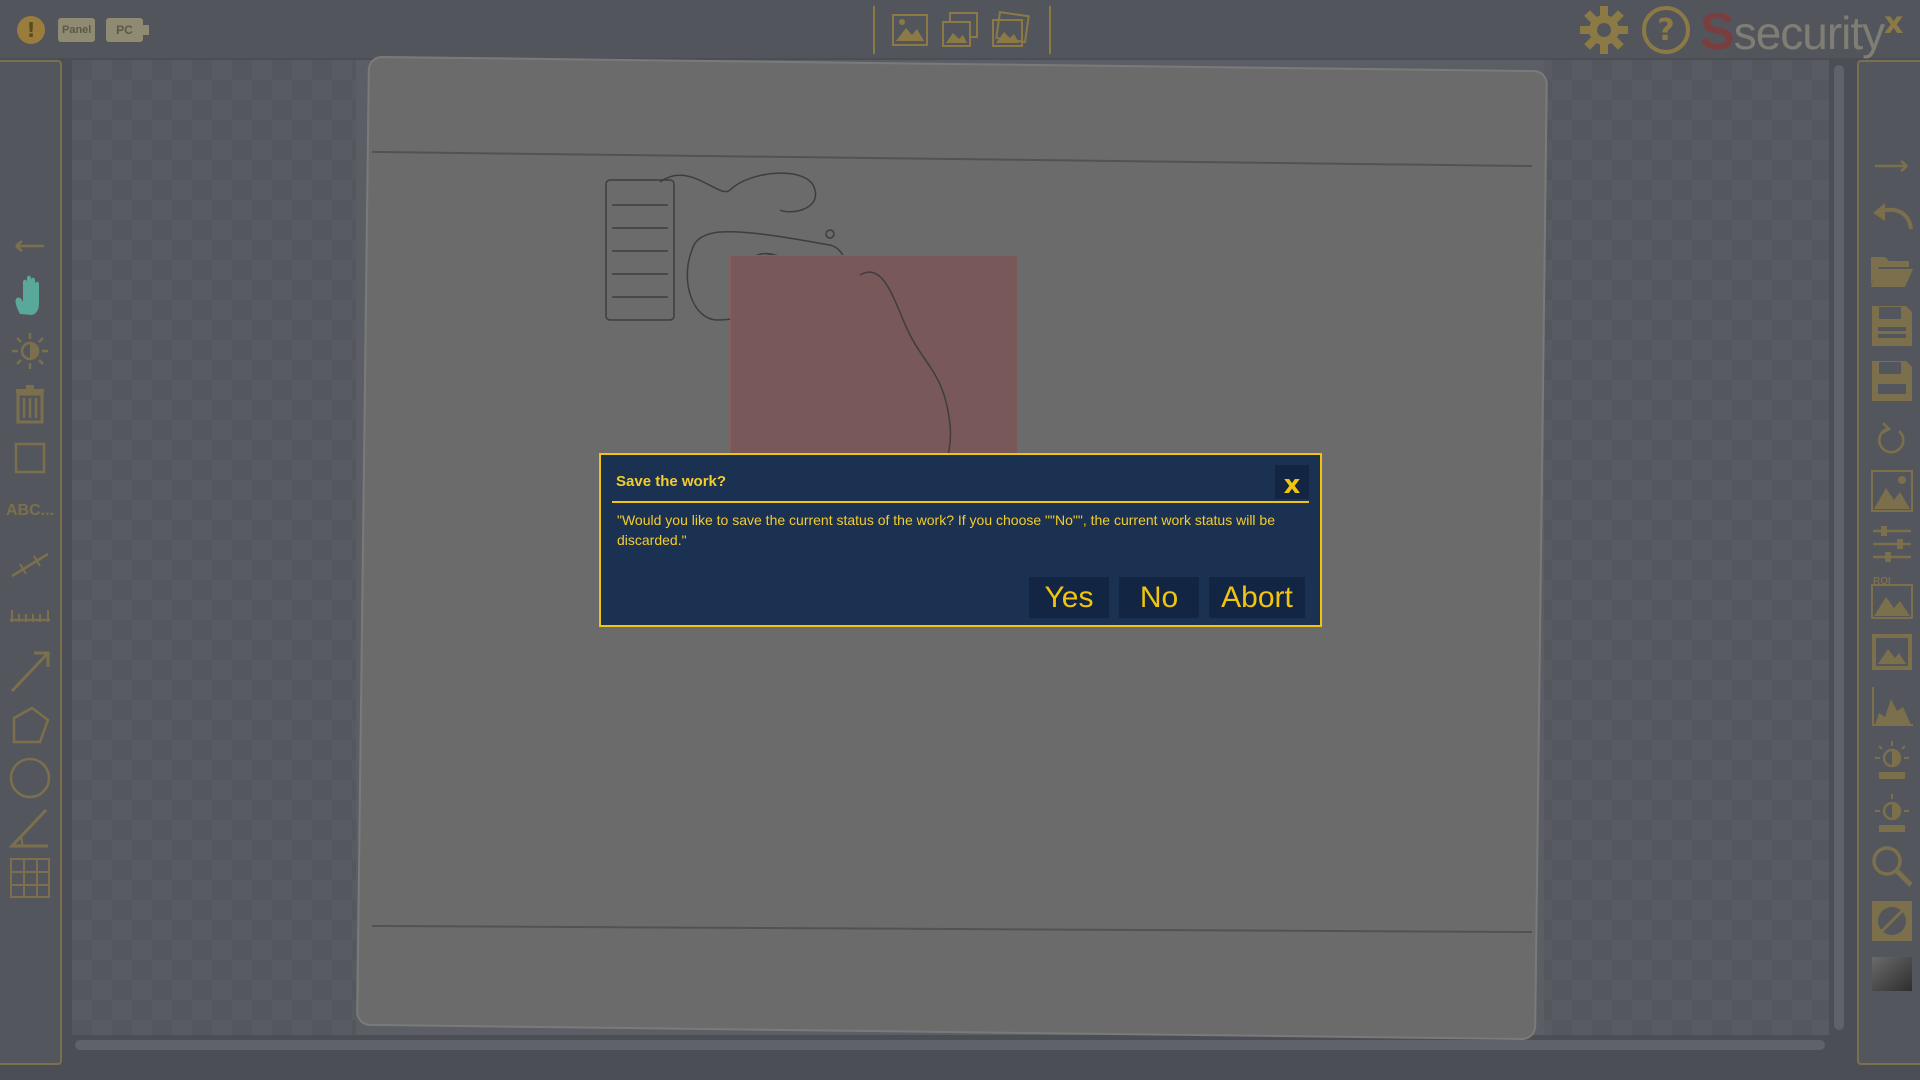 The image size is (1920, 1080). I want to click on preset-brightness-icon, so click(1892, 814).